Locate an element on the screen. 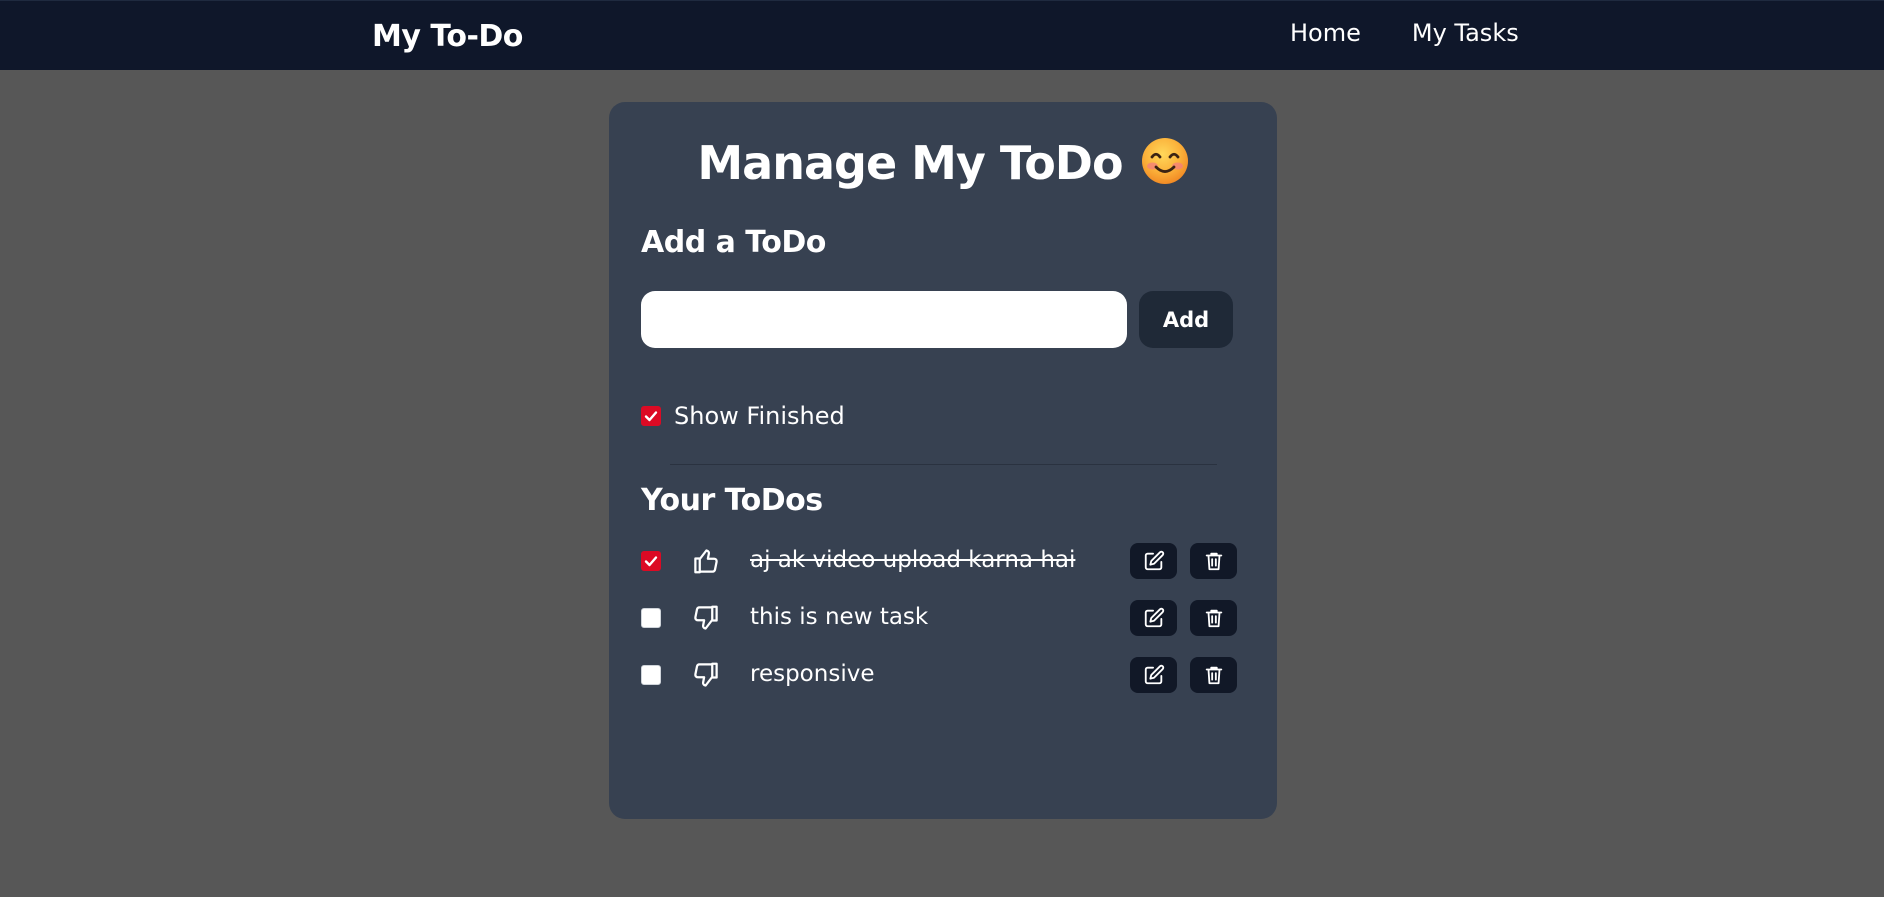  show-finished-checkbox is located at coordinates (651, 416).